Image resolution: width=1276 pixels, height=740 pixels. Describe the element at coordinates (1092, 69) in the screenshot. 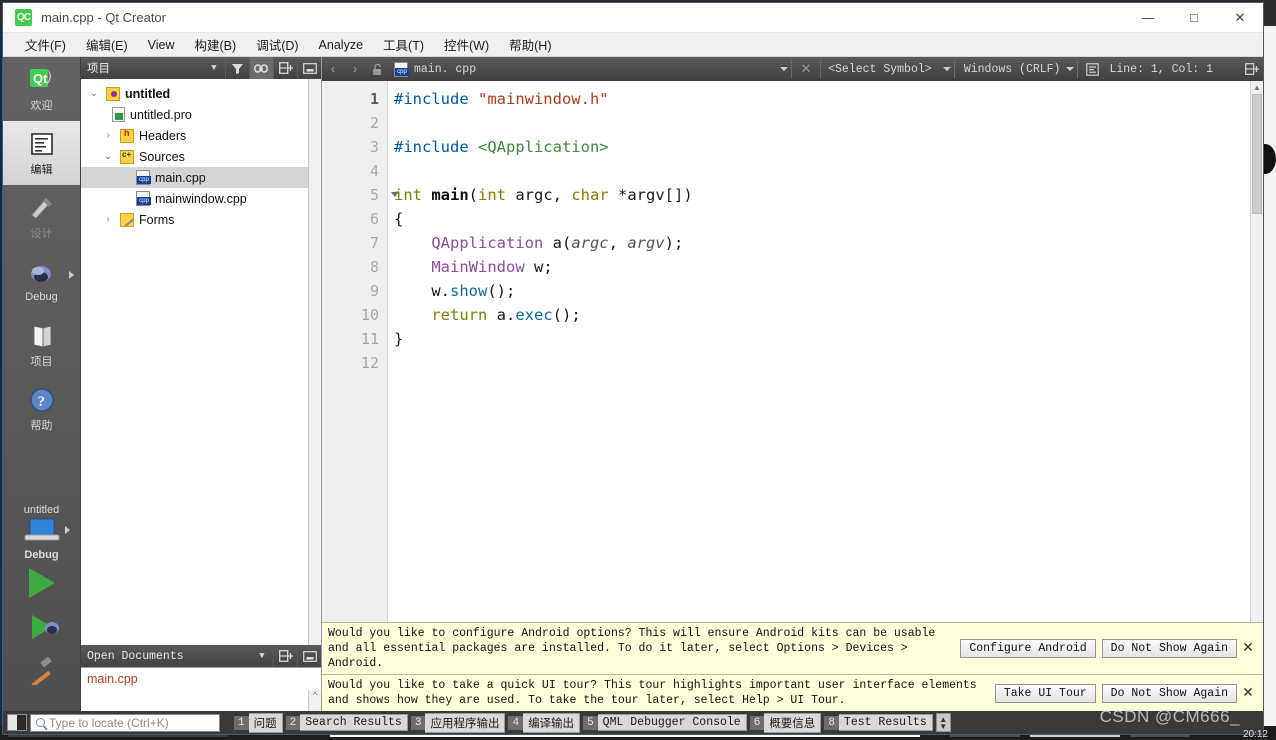

I see `text-settings-icon` at that location.